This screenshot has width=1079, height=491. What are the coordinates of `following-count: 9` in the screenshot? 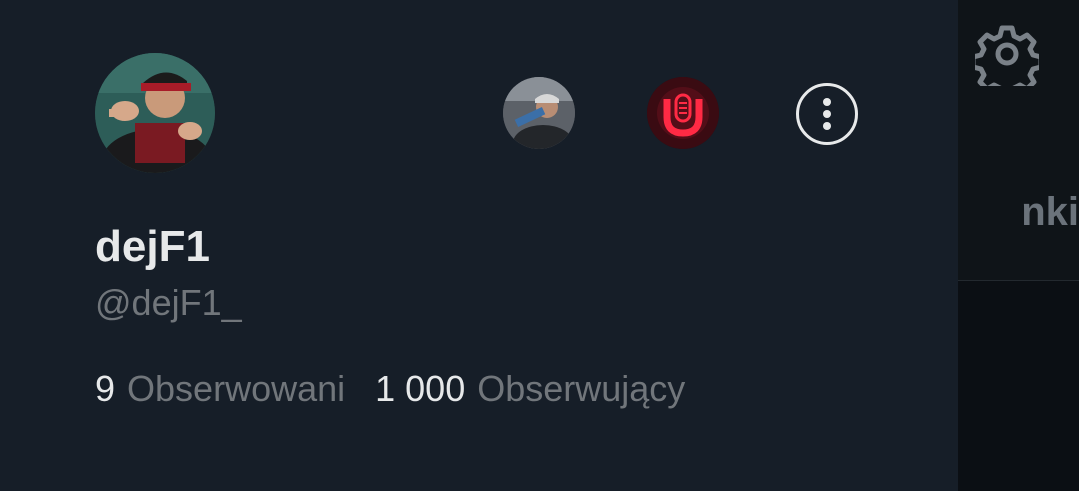 It's located at (105, 388).